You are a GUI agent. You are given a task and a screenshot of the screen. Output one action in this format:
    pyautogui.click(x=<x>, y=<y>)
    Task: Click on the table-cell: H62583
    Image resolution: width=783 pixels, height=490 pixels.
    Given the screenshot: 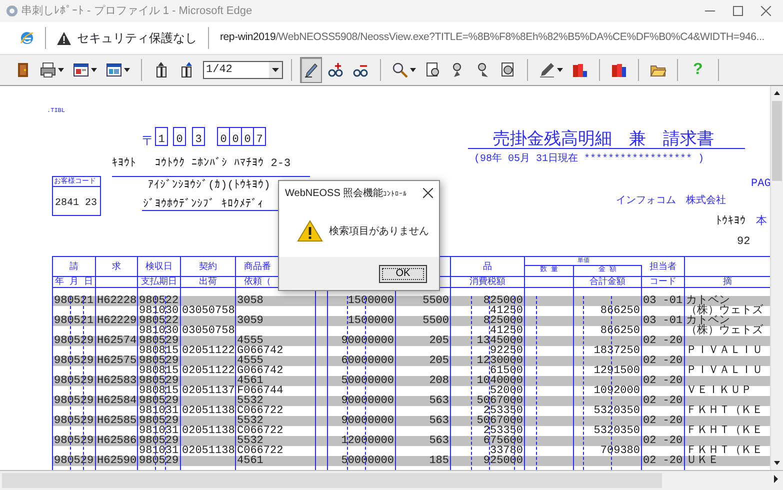 What is the action you would take?
    pyautogui.click(x=116, y=381)
    